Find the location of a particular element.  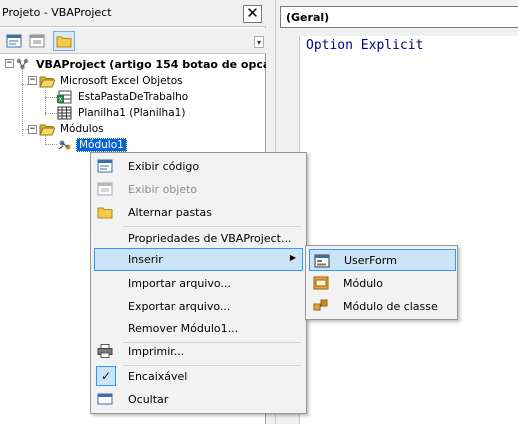

tree-item-module1: Módulo1 is located at coordinates (92, 145).